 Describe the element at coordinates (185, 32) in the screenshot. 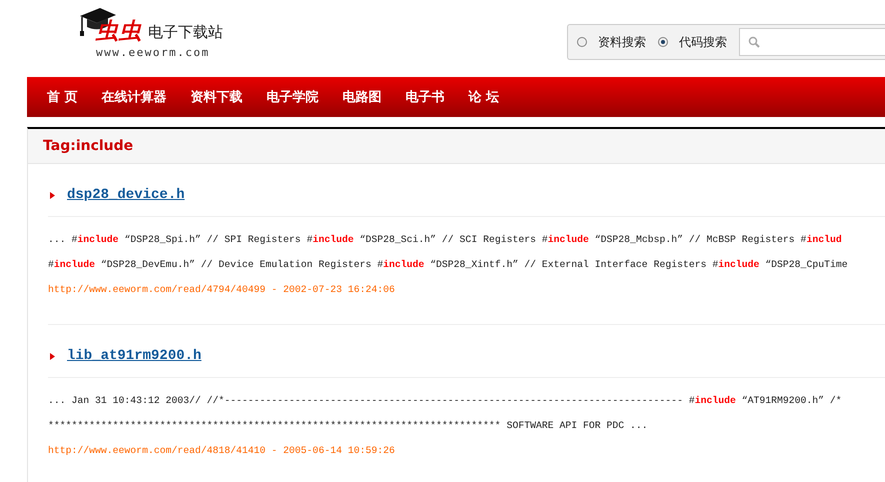

I see `site-name: 电子下载站` at that location.